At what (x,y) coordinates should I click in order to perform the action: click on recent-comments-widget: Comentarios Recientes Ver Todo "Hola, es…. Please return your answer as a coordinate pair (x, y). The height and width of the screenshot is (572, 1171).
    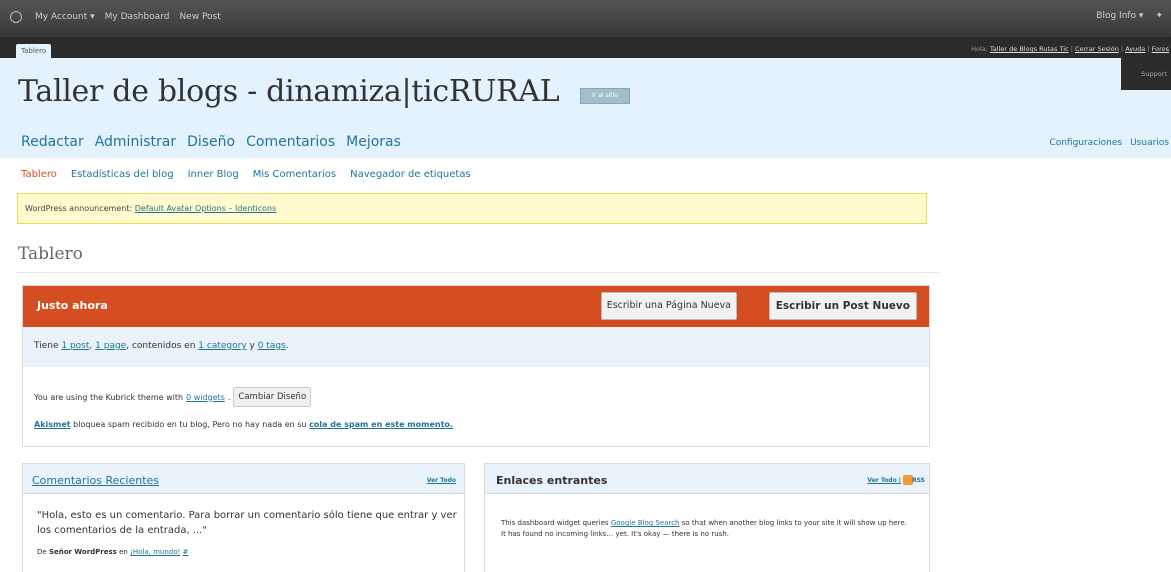
    Looking at the image, I should click on (243, 517).